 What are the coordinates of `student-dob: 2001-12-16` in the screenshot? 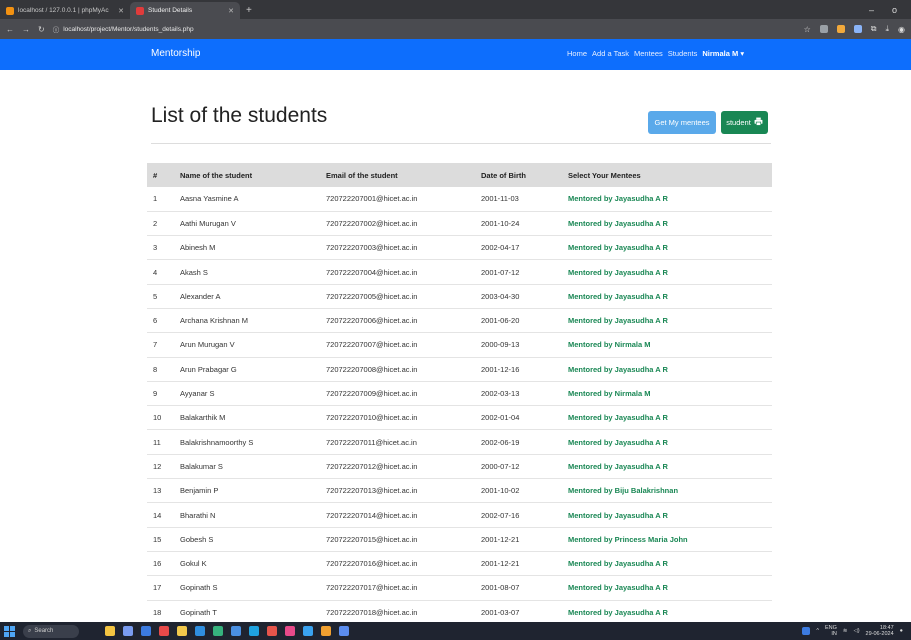 It's located at (518, 369).